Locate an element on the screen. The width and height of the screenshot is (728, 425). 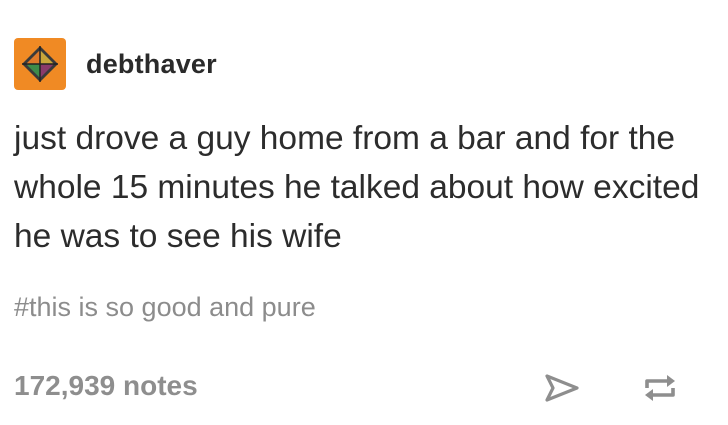
reblog-icon is located at coordinates (660, 388).